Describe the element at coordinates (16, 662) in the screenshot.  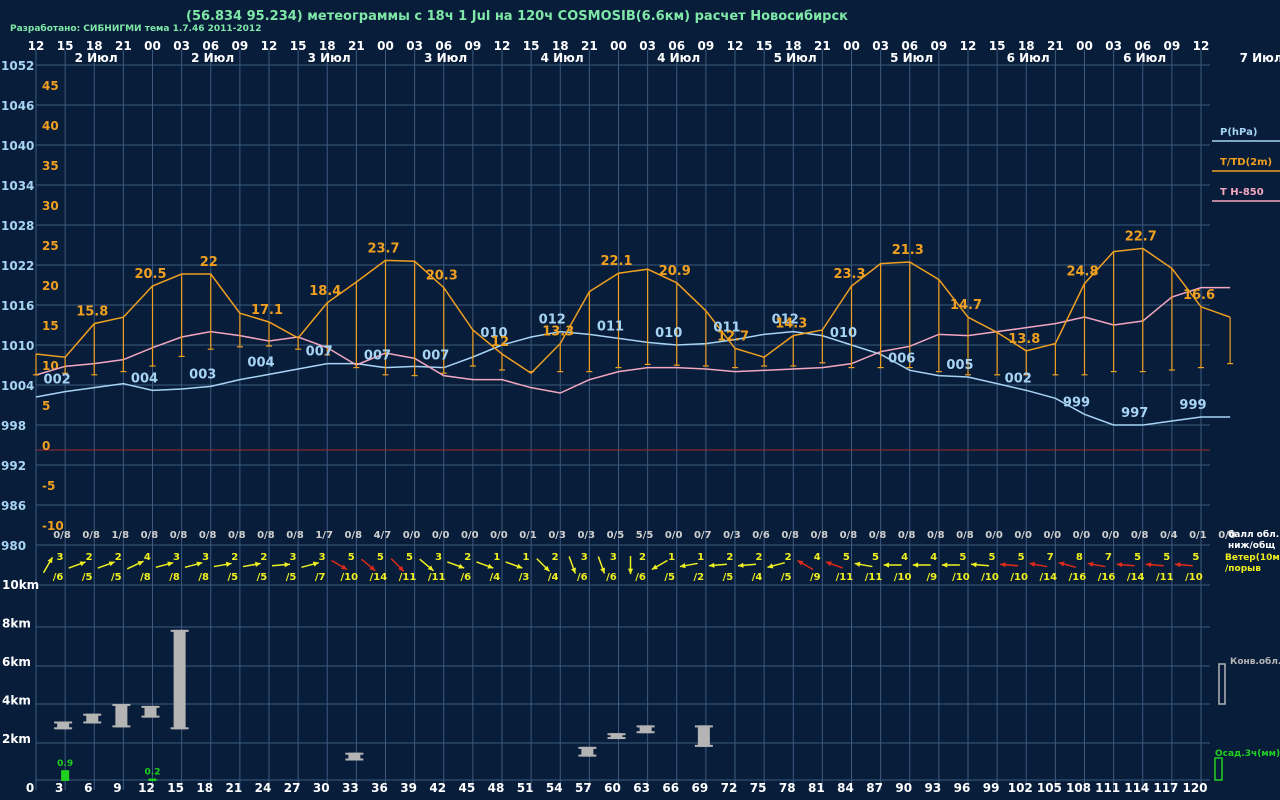
I see `height-tick-label: 6km` at that location.